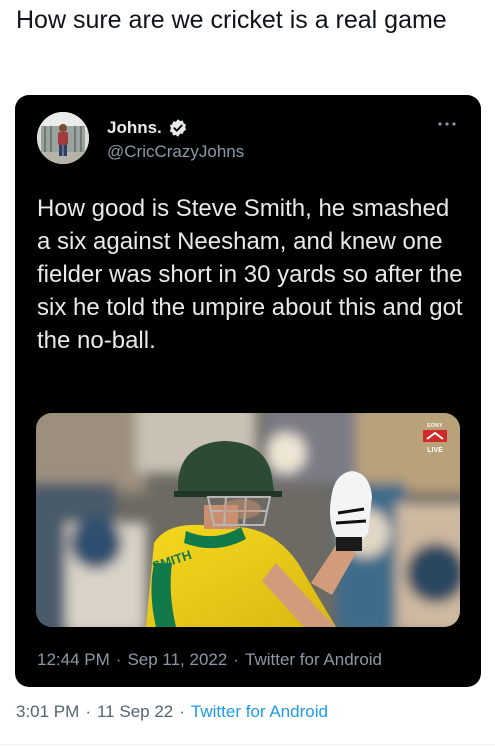 This screenshot has width=495, height=750. I want to click on timestamp-source: Twitter for Android, so click(313, 660).